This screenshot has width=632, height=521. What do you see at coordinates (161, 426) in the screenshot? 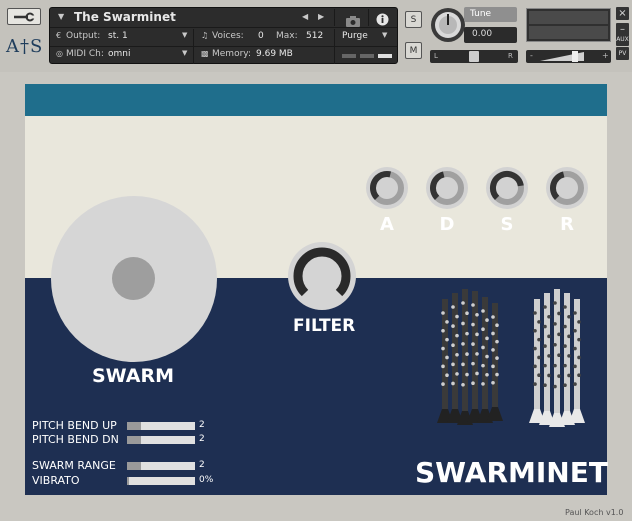
I see `pitch-bend-up-slider` at bounding box center [161, 426].